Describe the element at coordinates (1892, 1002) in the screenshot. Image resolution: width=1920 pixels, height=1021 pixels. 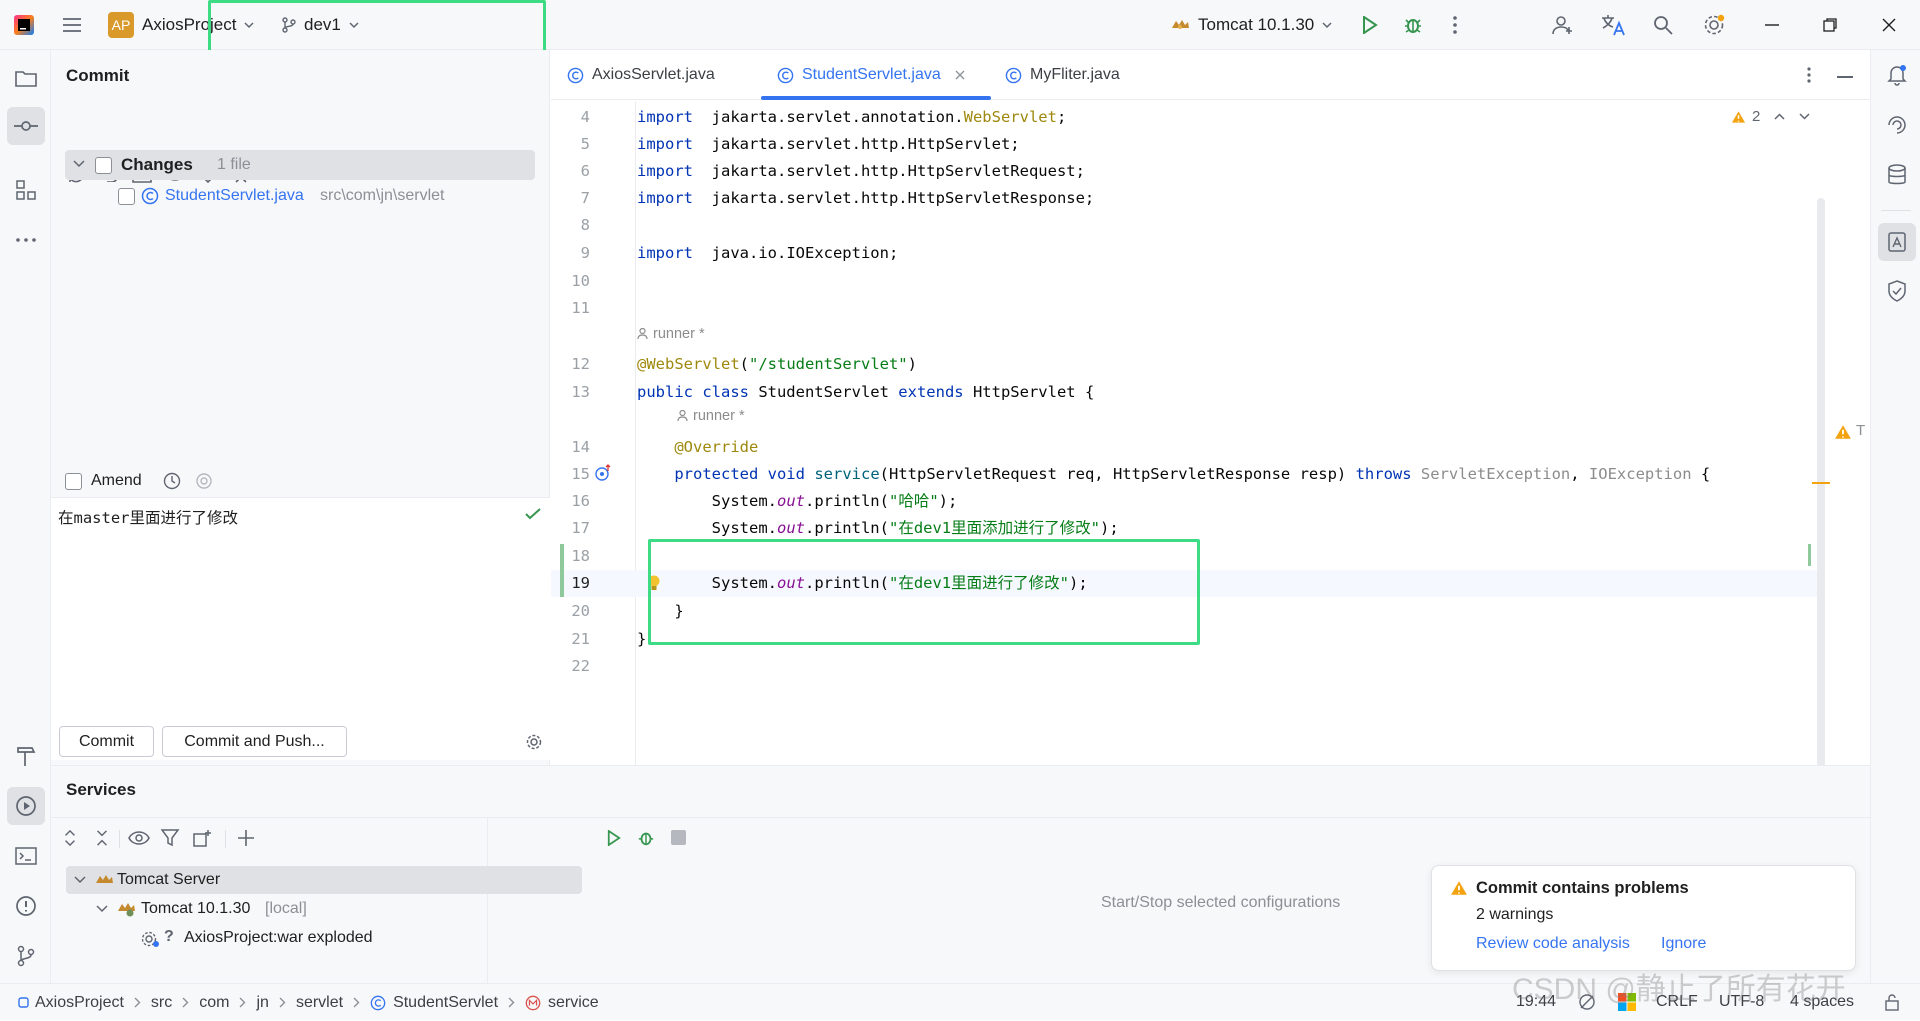
I see `readonly-lock-icon` at that location.